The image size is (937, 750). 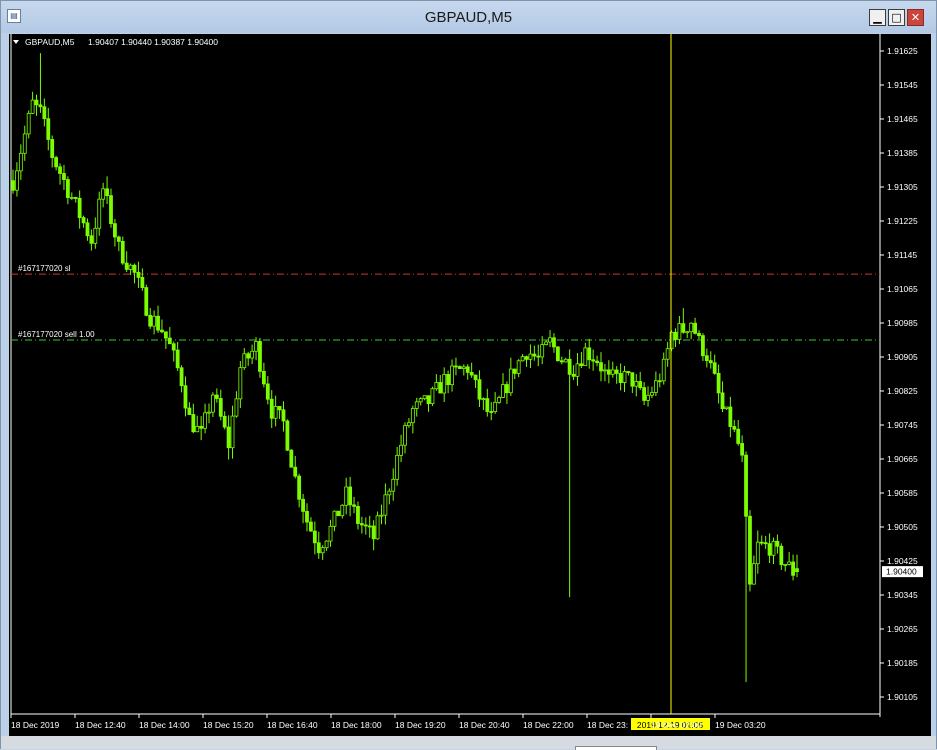 What do you see at coordinates (877, 17) in the screenshot?
I see `minimize-button: ▁` at bounding box center [877, 17].